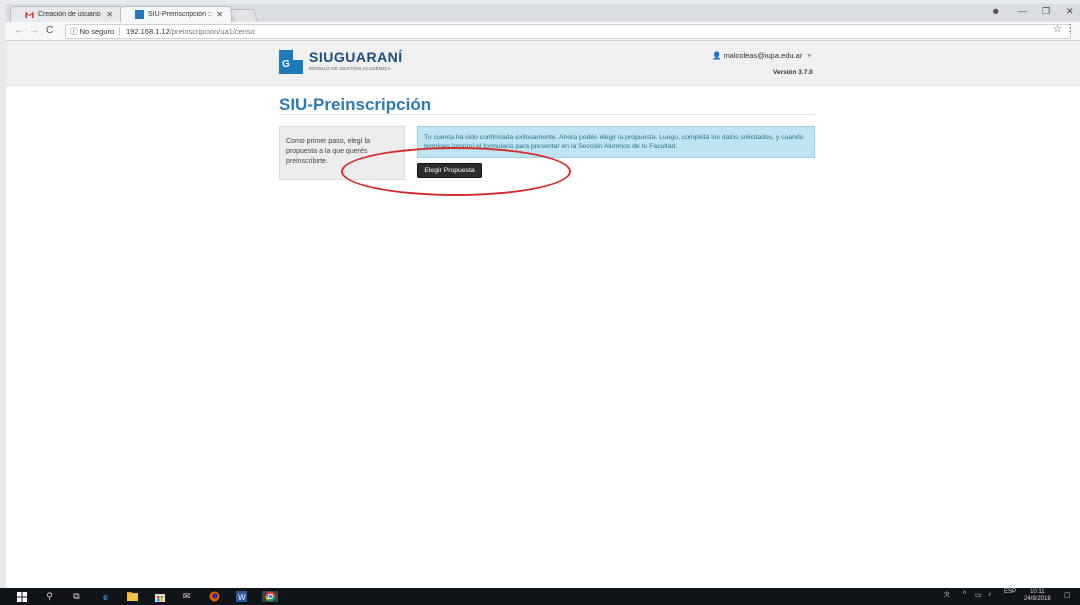  I want to click on mail-icon: ✉, so click(186, 596).